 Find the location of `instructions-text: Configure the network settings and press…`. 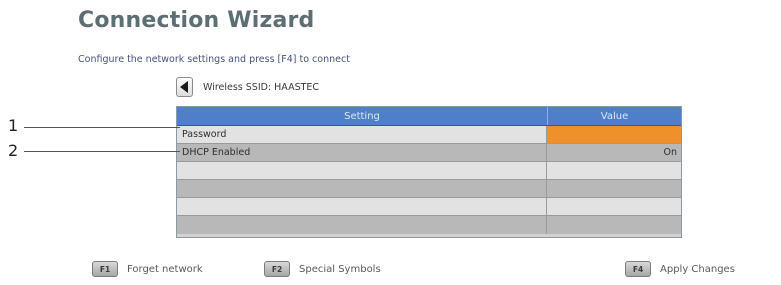

instructions-text: Configure the network settings and press… is located at coordinates (214, 59).